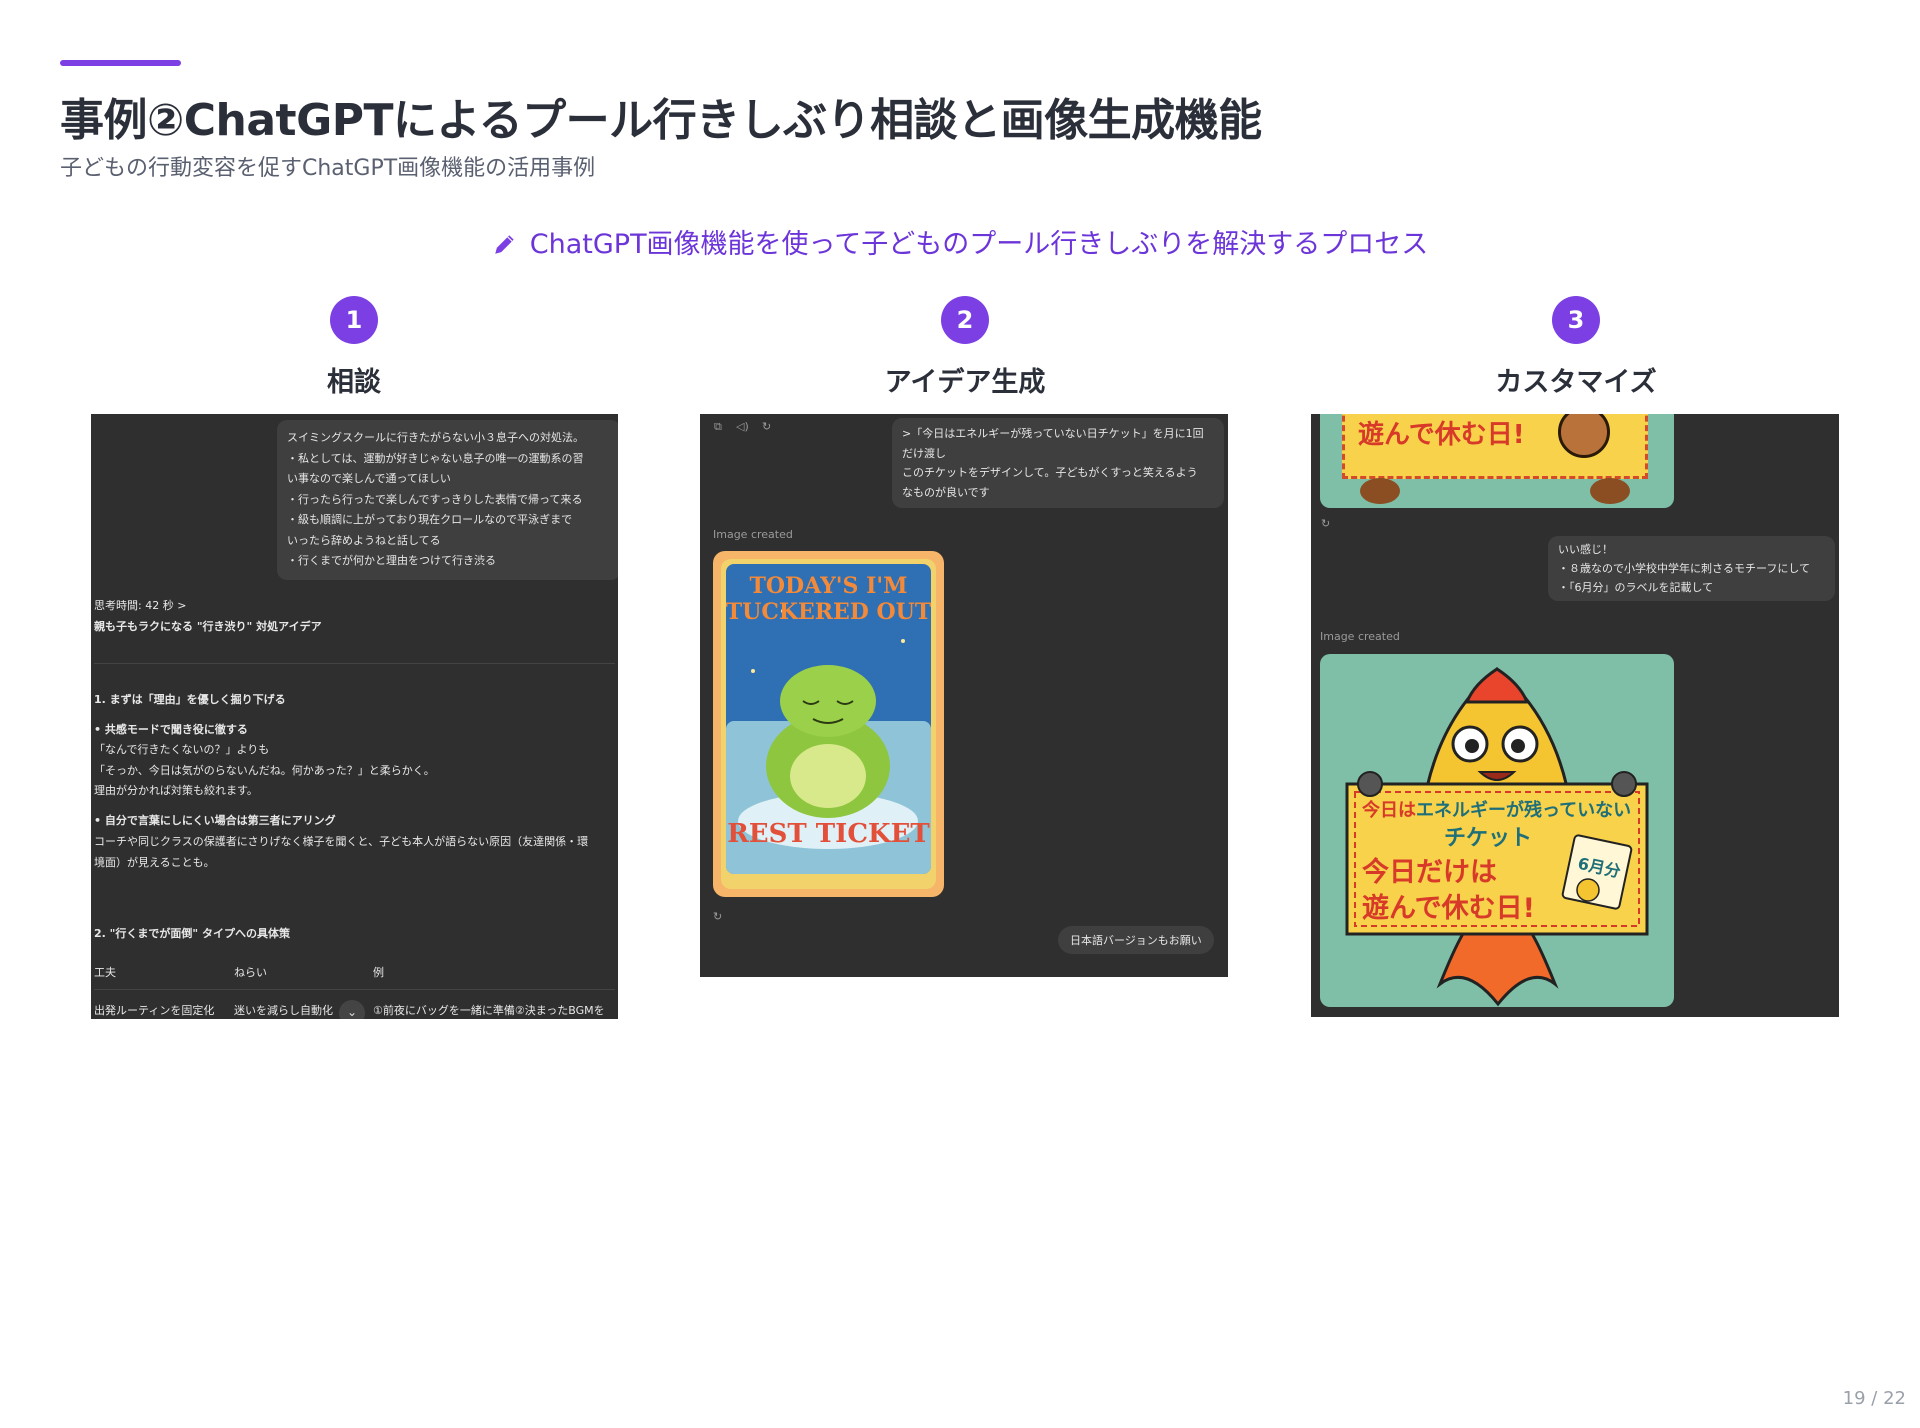 The image size is (1920, 1428). Describe the element at coordinates (435, 437) in the screenshot. I see `bubble-line: スイミングスクールに行きたがらない小３息子への対処法。` at that location.